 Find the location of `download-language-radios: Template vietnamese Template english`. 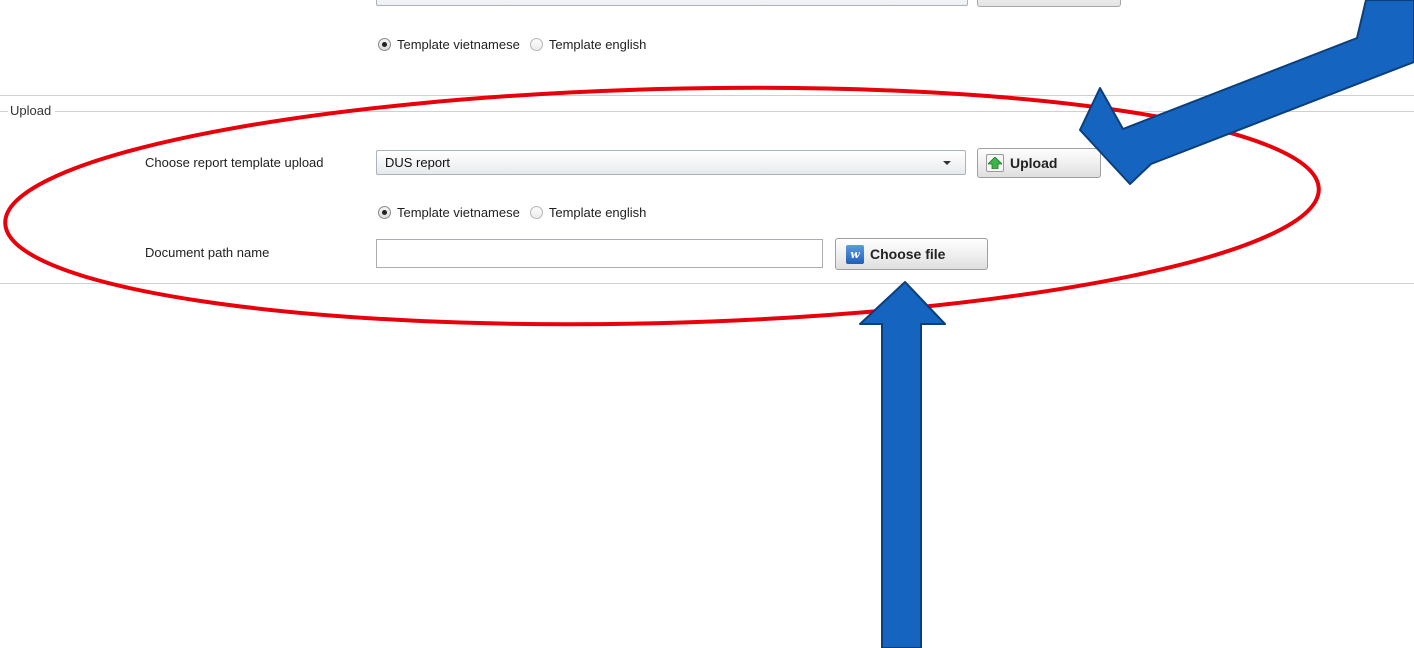

download-language-radios: Template vietnamese Template english is located at coordinates (514, 44).